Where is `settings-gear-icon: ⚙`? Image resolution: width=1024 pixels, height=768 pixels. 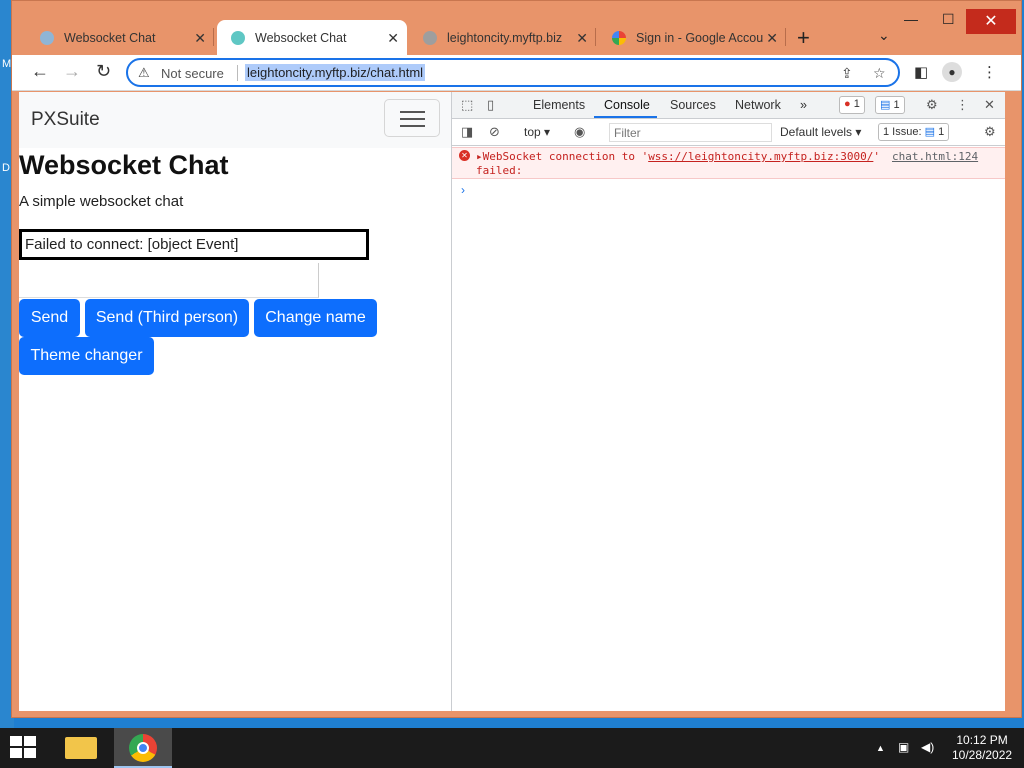 settings-gear-icon: ⚙ is located at coordinates (932, 105).